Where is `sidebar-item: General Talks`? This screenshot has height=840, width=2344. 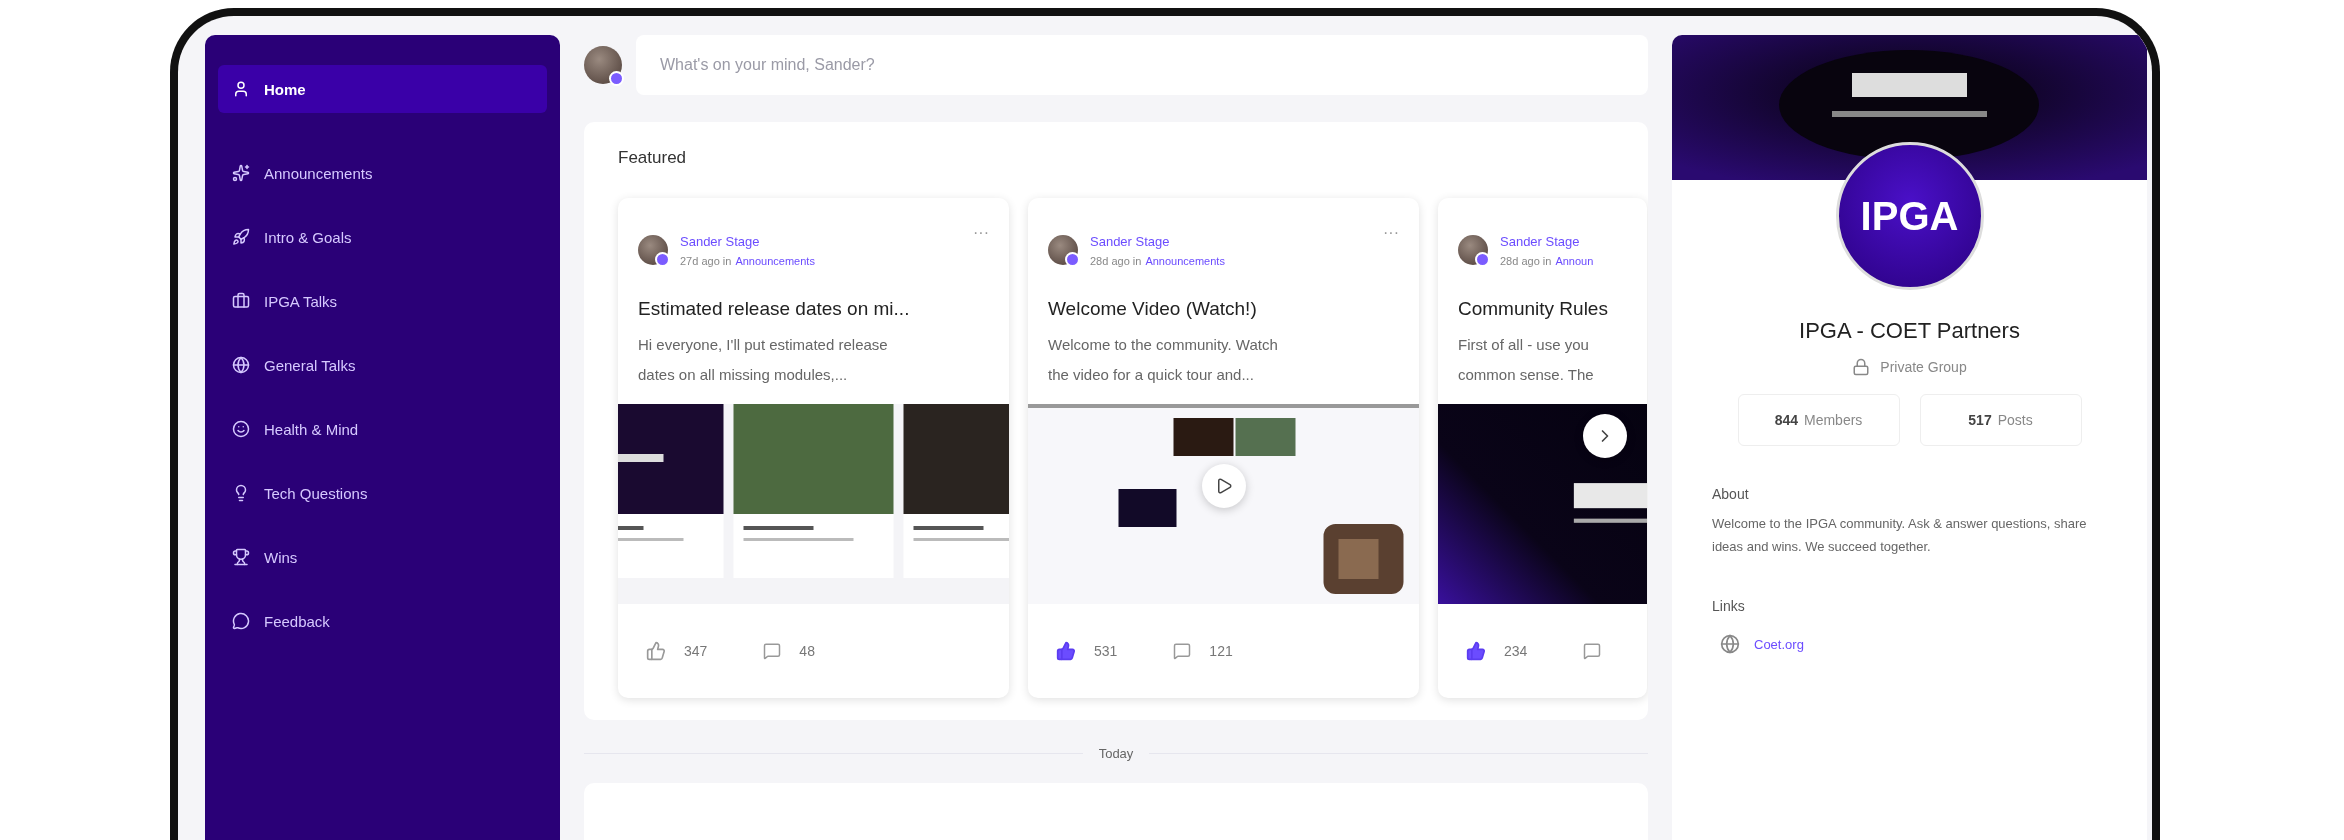 sidebar-item: General Talks is located at coordinates (382, 365).